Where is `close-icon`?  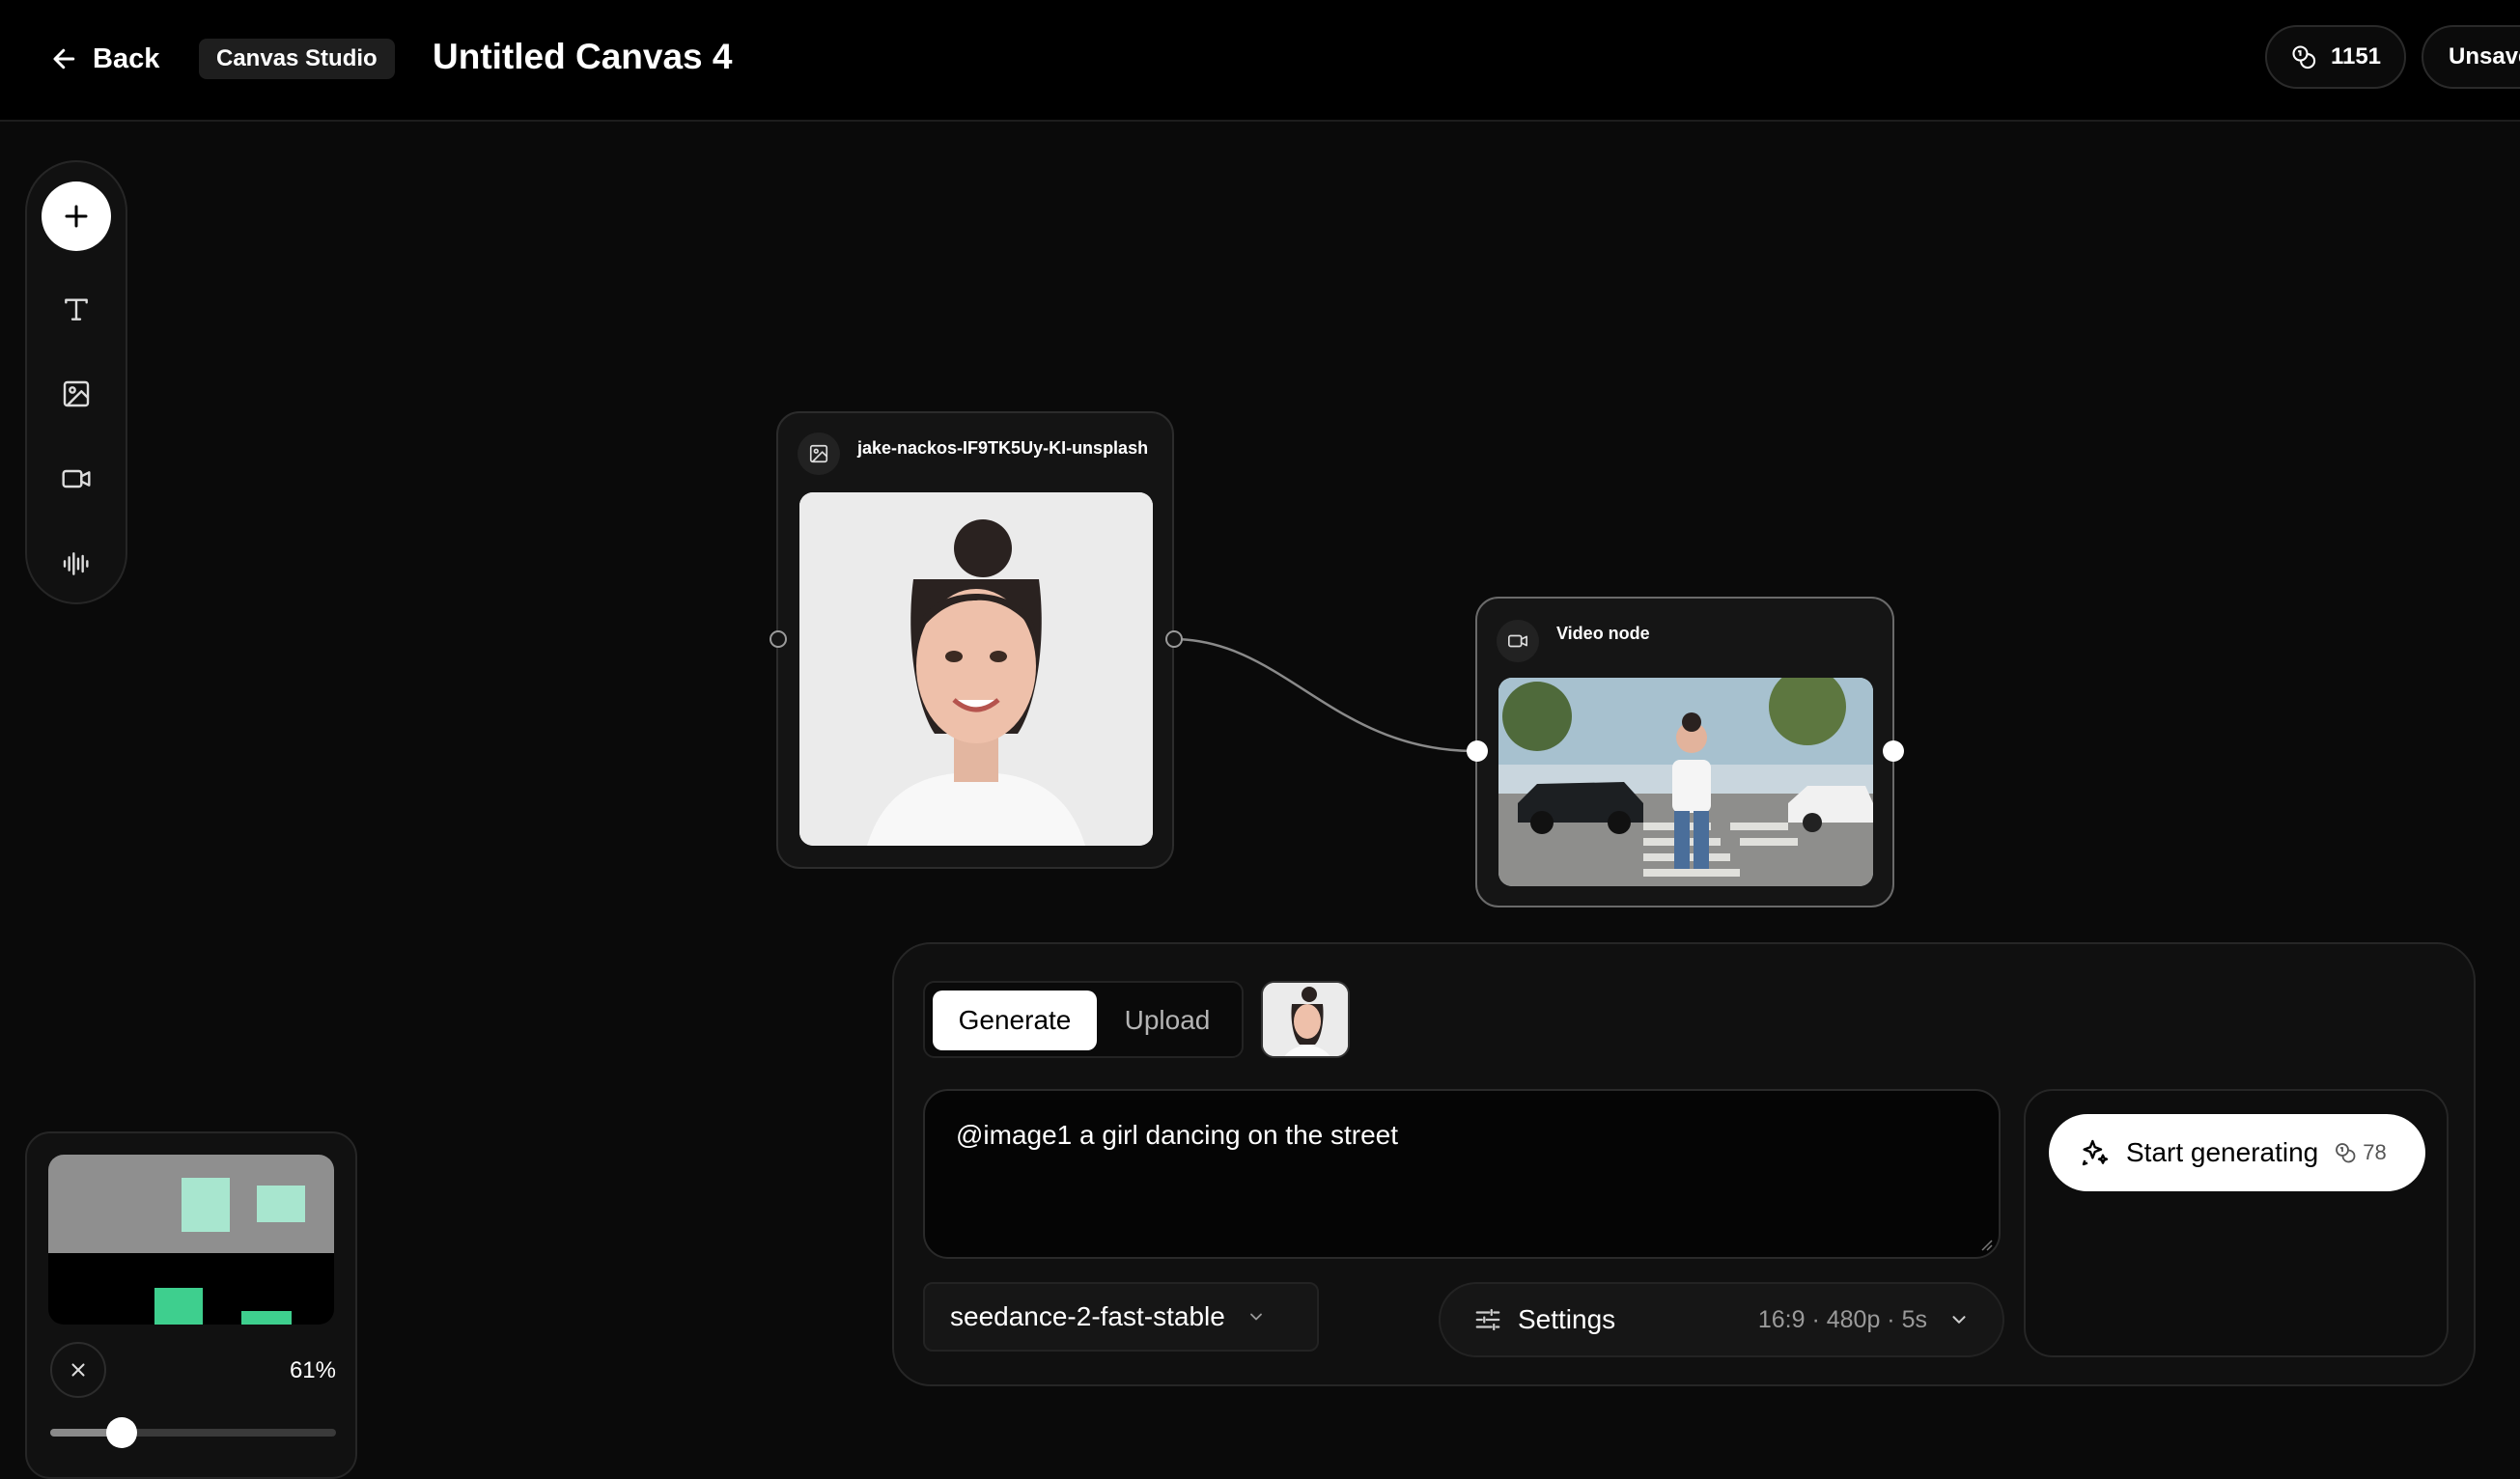 close-icon is located at coordinates (78, 1370).